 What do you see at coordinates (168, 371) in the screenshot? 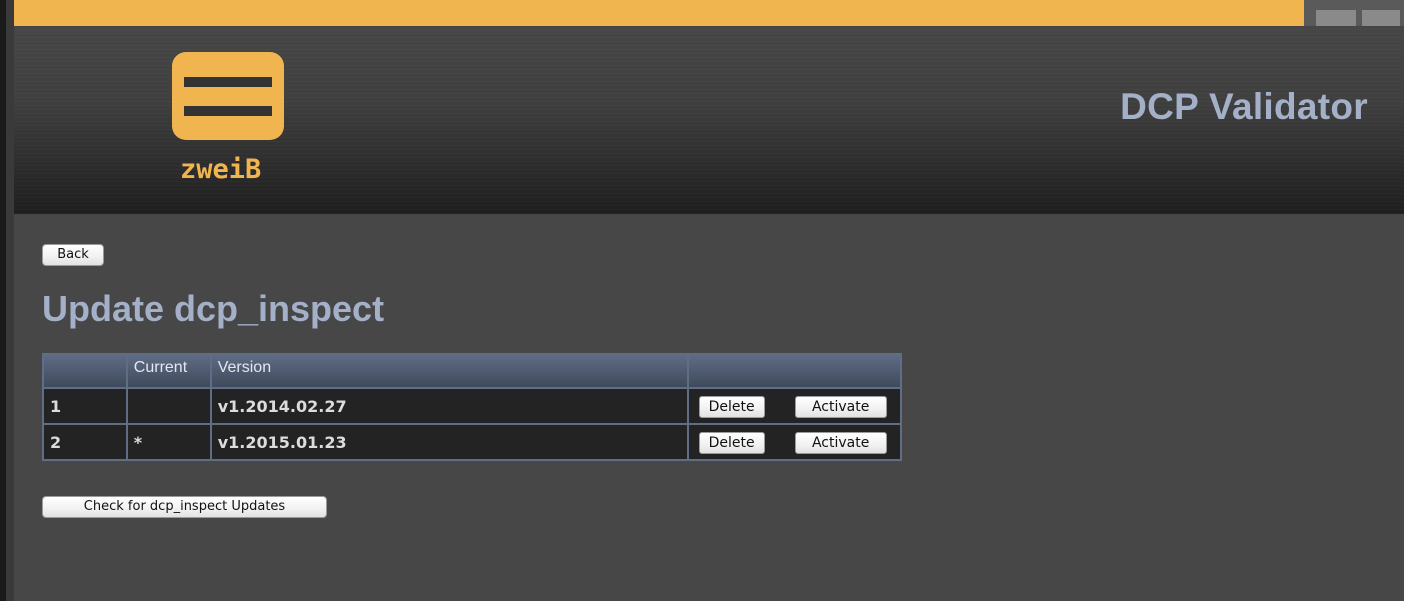
I see `column-header-current: Current` at bounding box center [168, 371].